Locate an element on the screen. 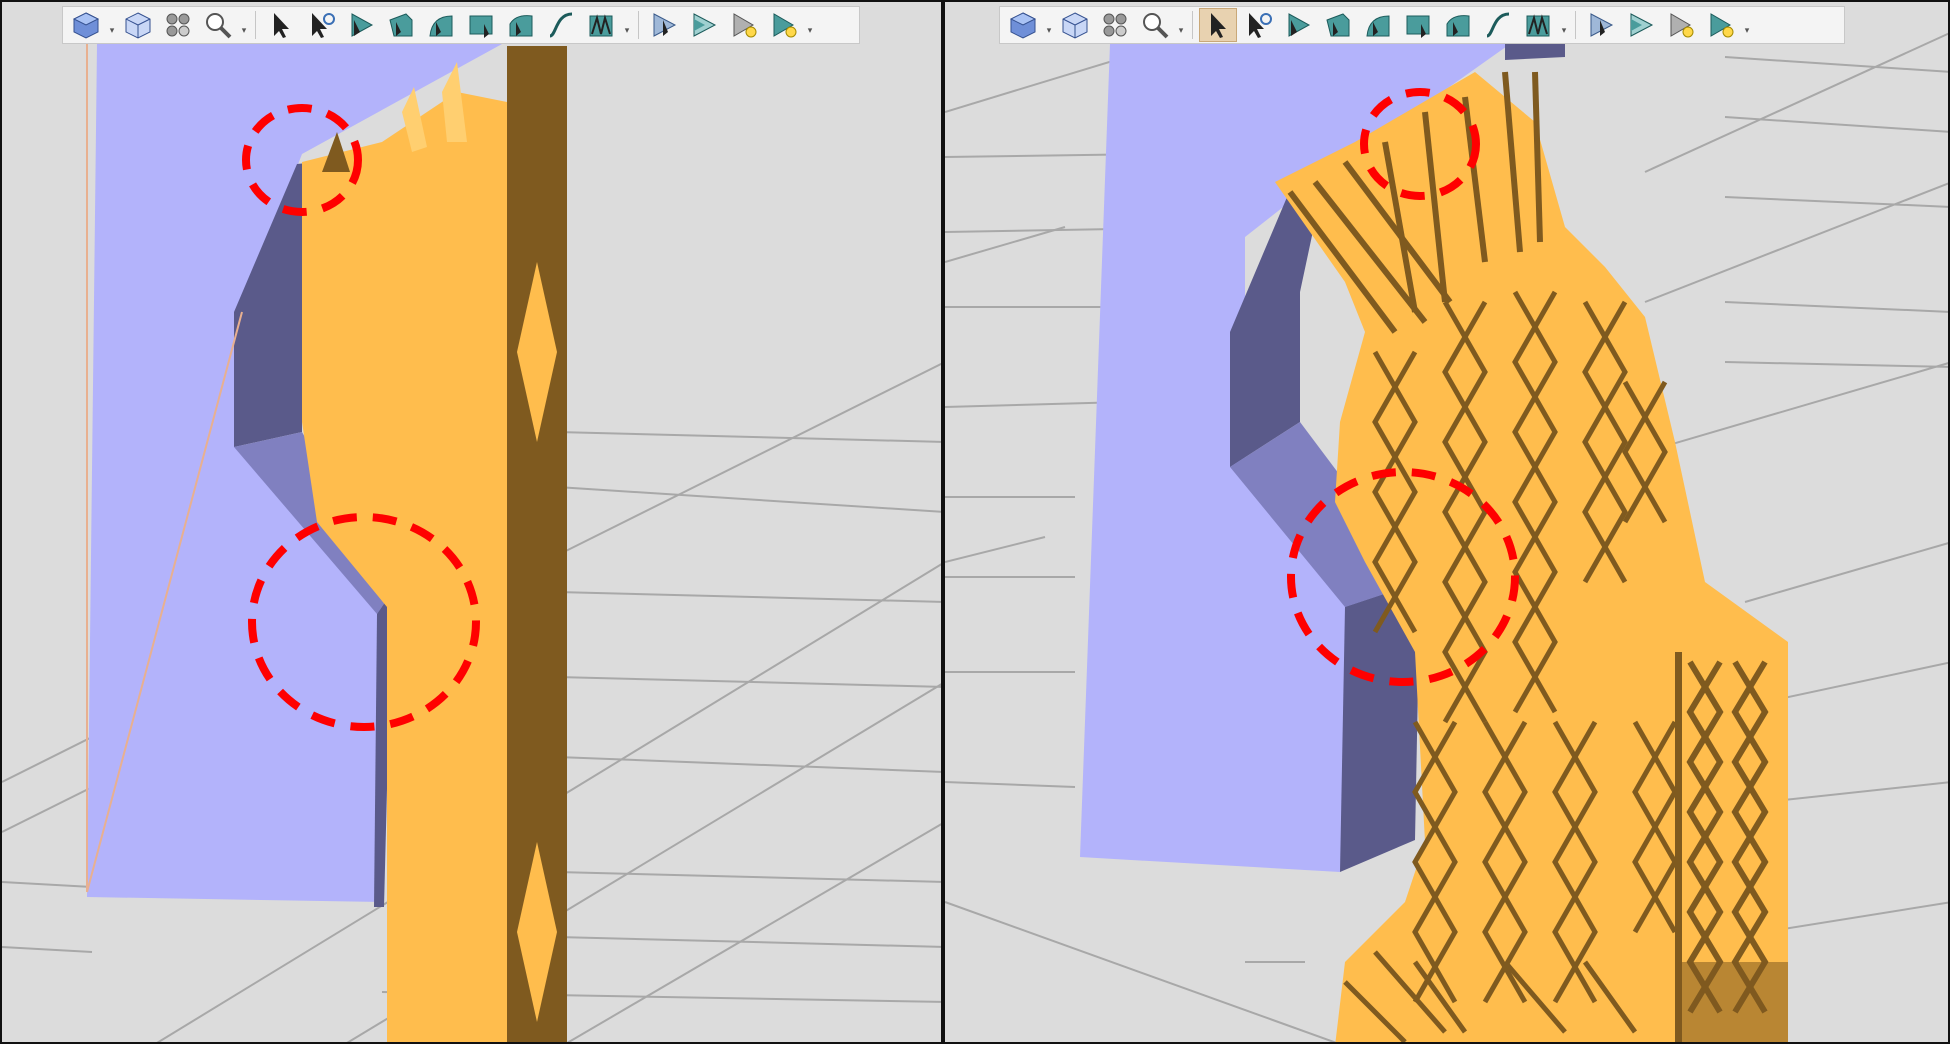 Image resolution: width=1950 pixels, height=1044 pixels. lattice-base-shadow is located at coordinates (1733, 1002).